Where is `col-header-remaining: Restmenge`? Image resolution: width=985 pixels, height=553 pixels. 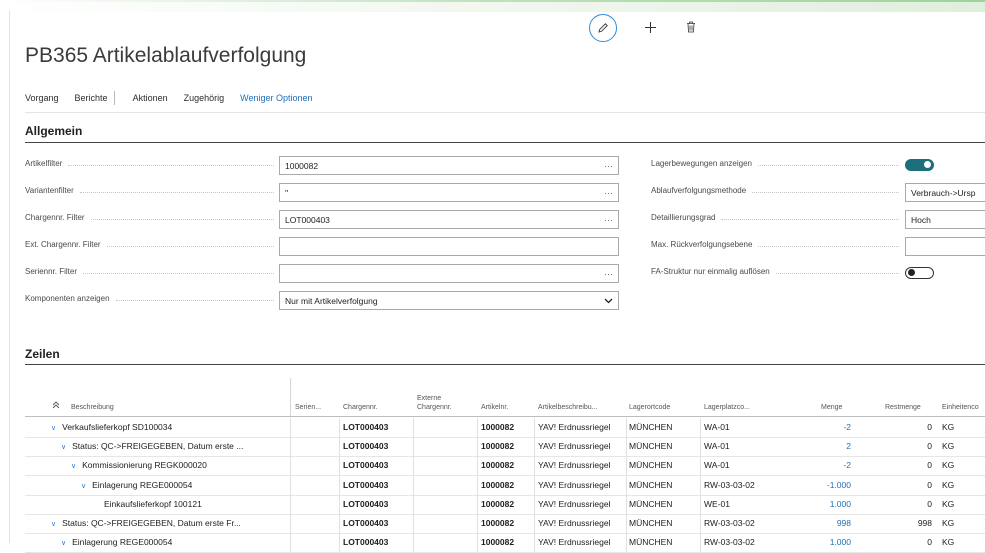
col-header-remaining: Restmenge is located at coordinates (903, 407).